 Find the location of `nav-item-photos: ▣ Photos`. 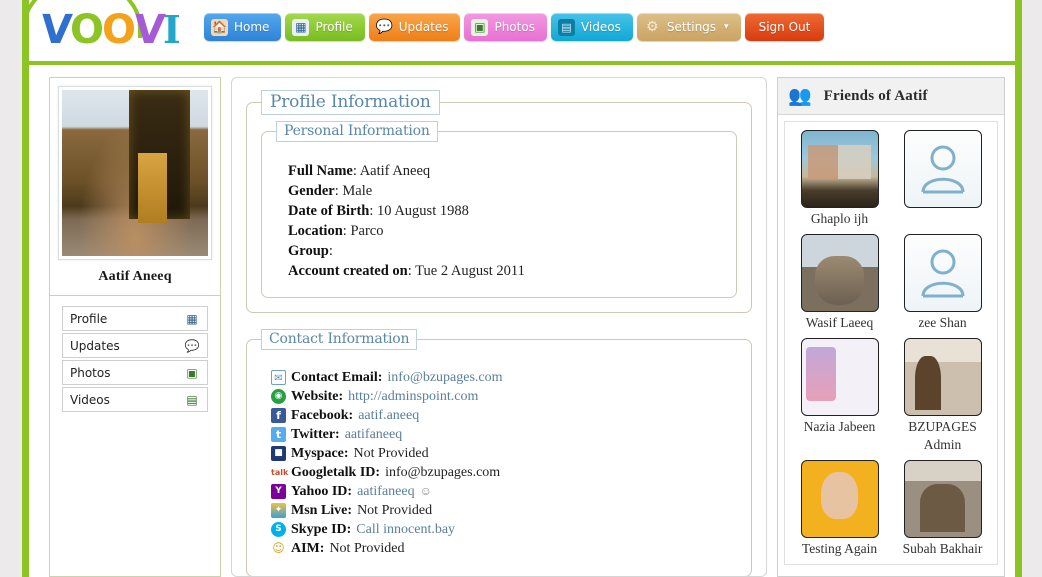

nav-item-photos: ▣ Photos is located at coordinates (505, 27).